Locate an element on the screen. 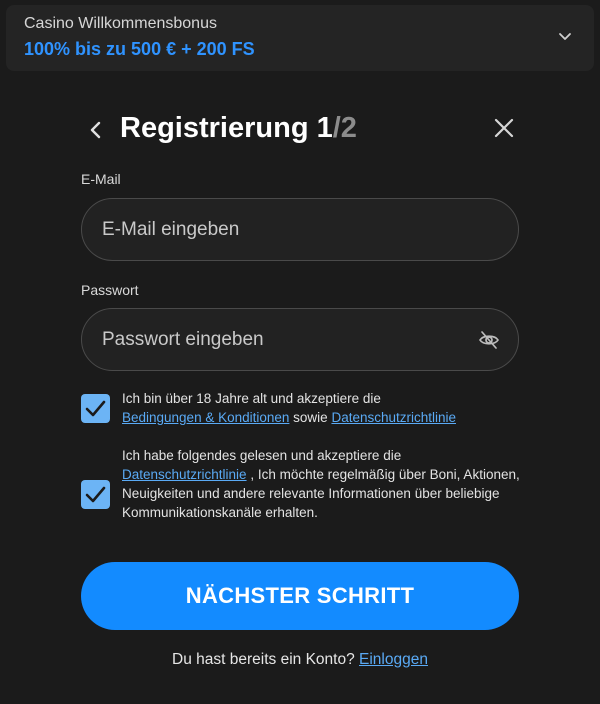  password-label: Passwort is located at coordinates (110, 290).